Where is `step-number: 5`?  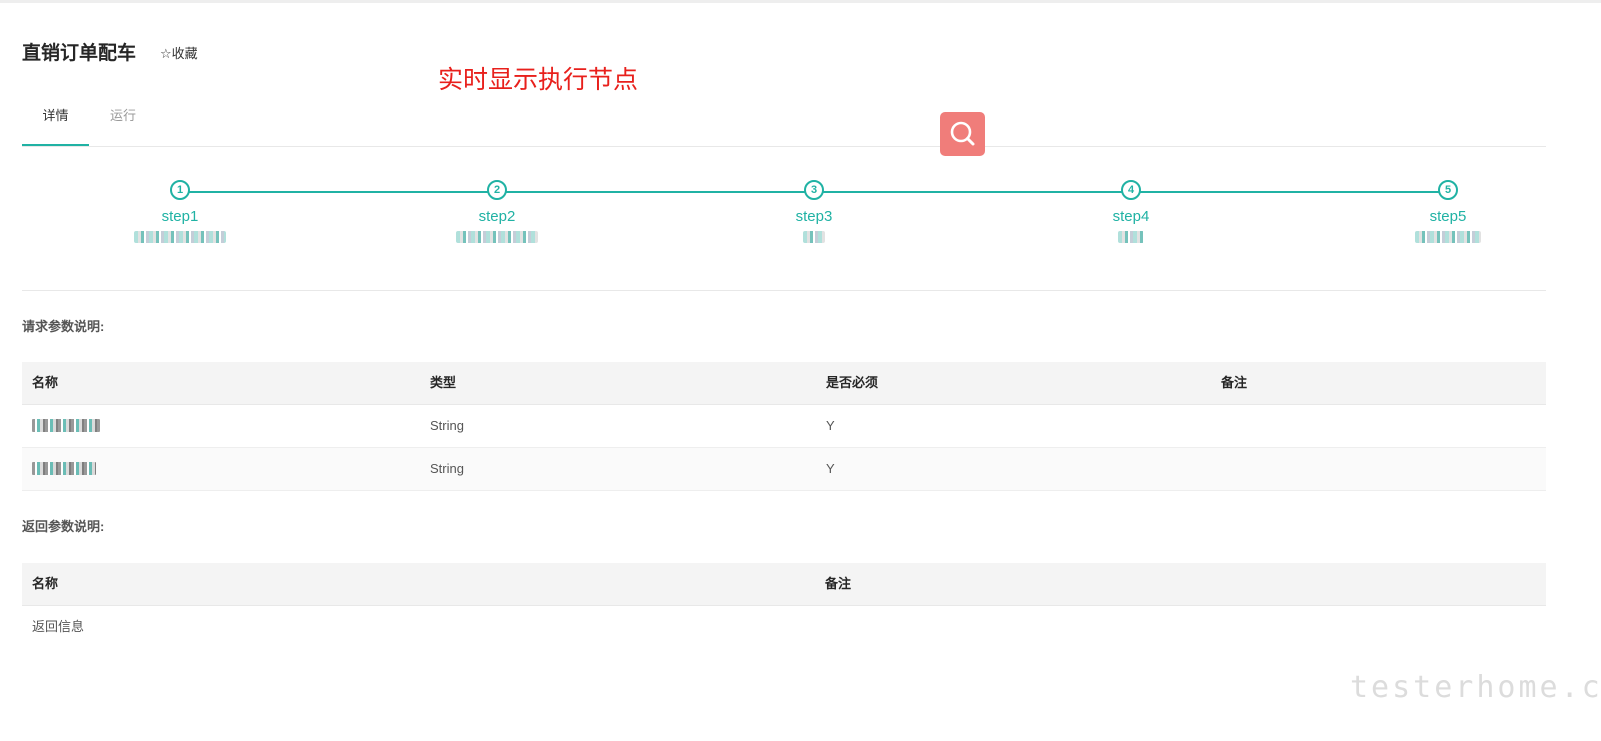 step-number: 5 is located at coordinates (1448, 190).